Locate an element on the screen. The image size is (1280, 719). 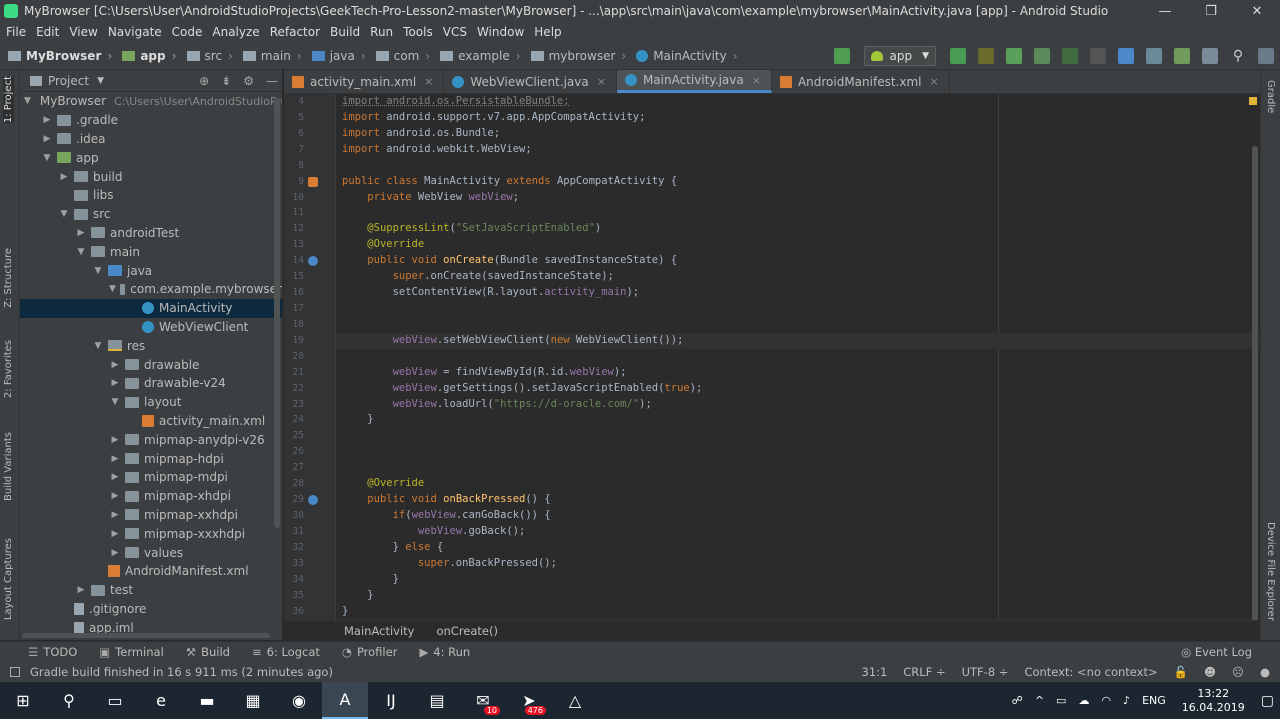
tree-item: .gitignore is located at coordinates (151, 609).